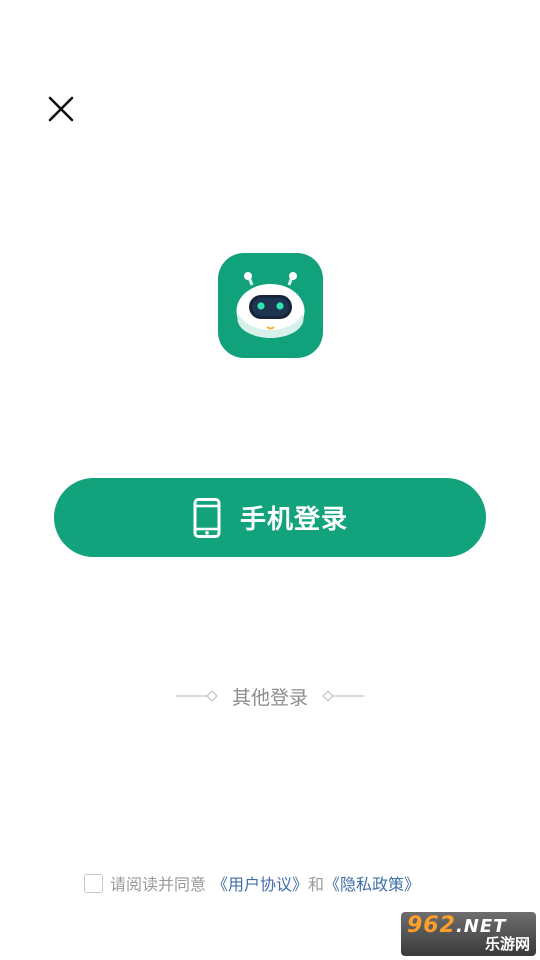  I want to click on agreement-prefix: 请阅读并同意, so click(158, 884).